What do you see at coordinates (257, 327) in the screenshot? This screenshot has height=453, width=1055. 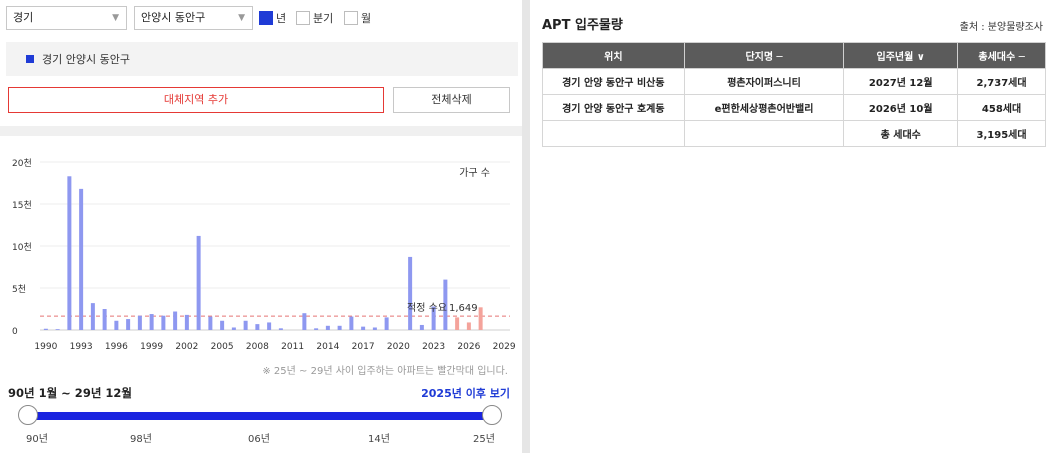 I see `bar-2008` at bounding box center [257, 327].